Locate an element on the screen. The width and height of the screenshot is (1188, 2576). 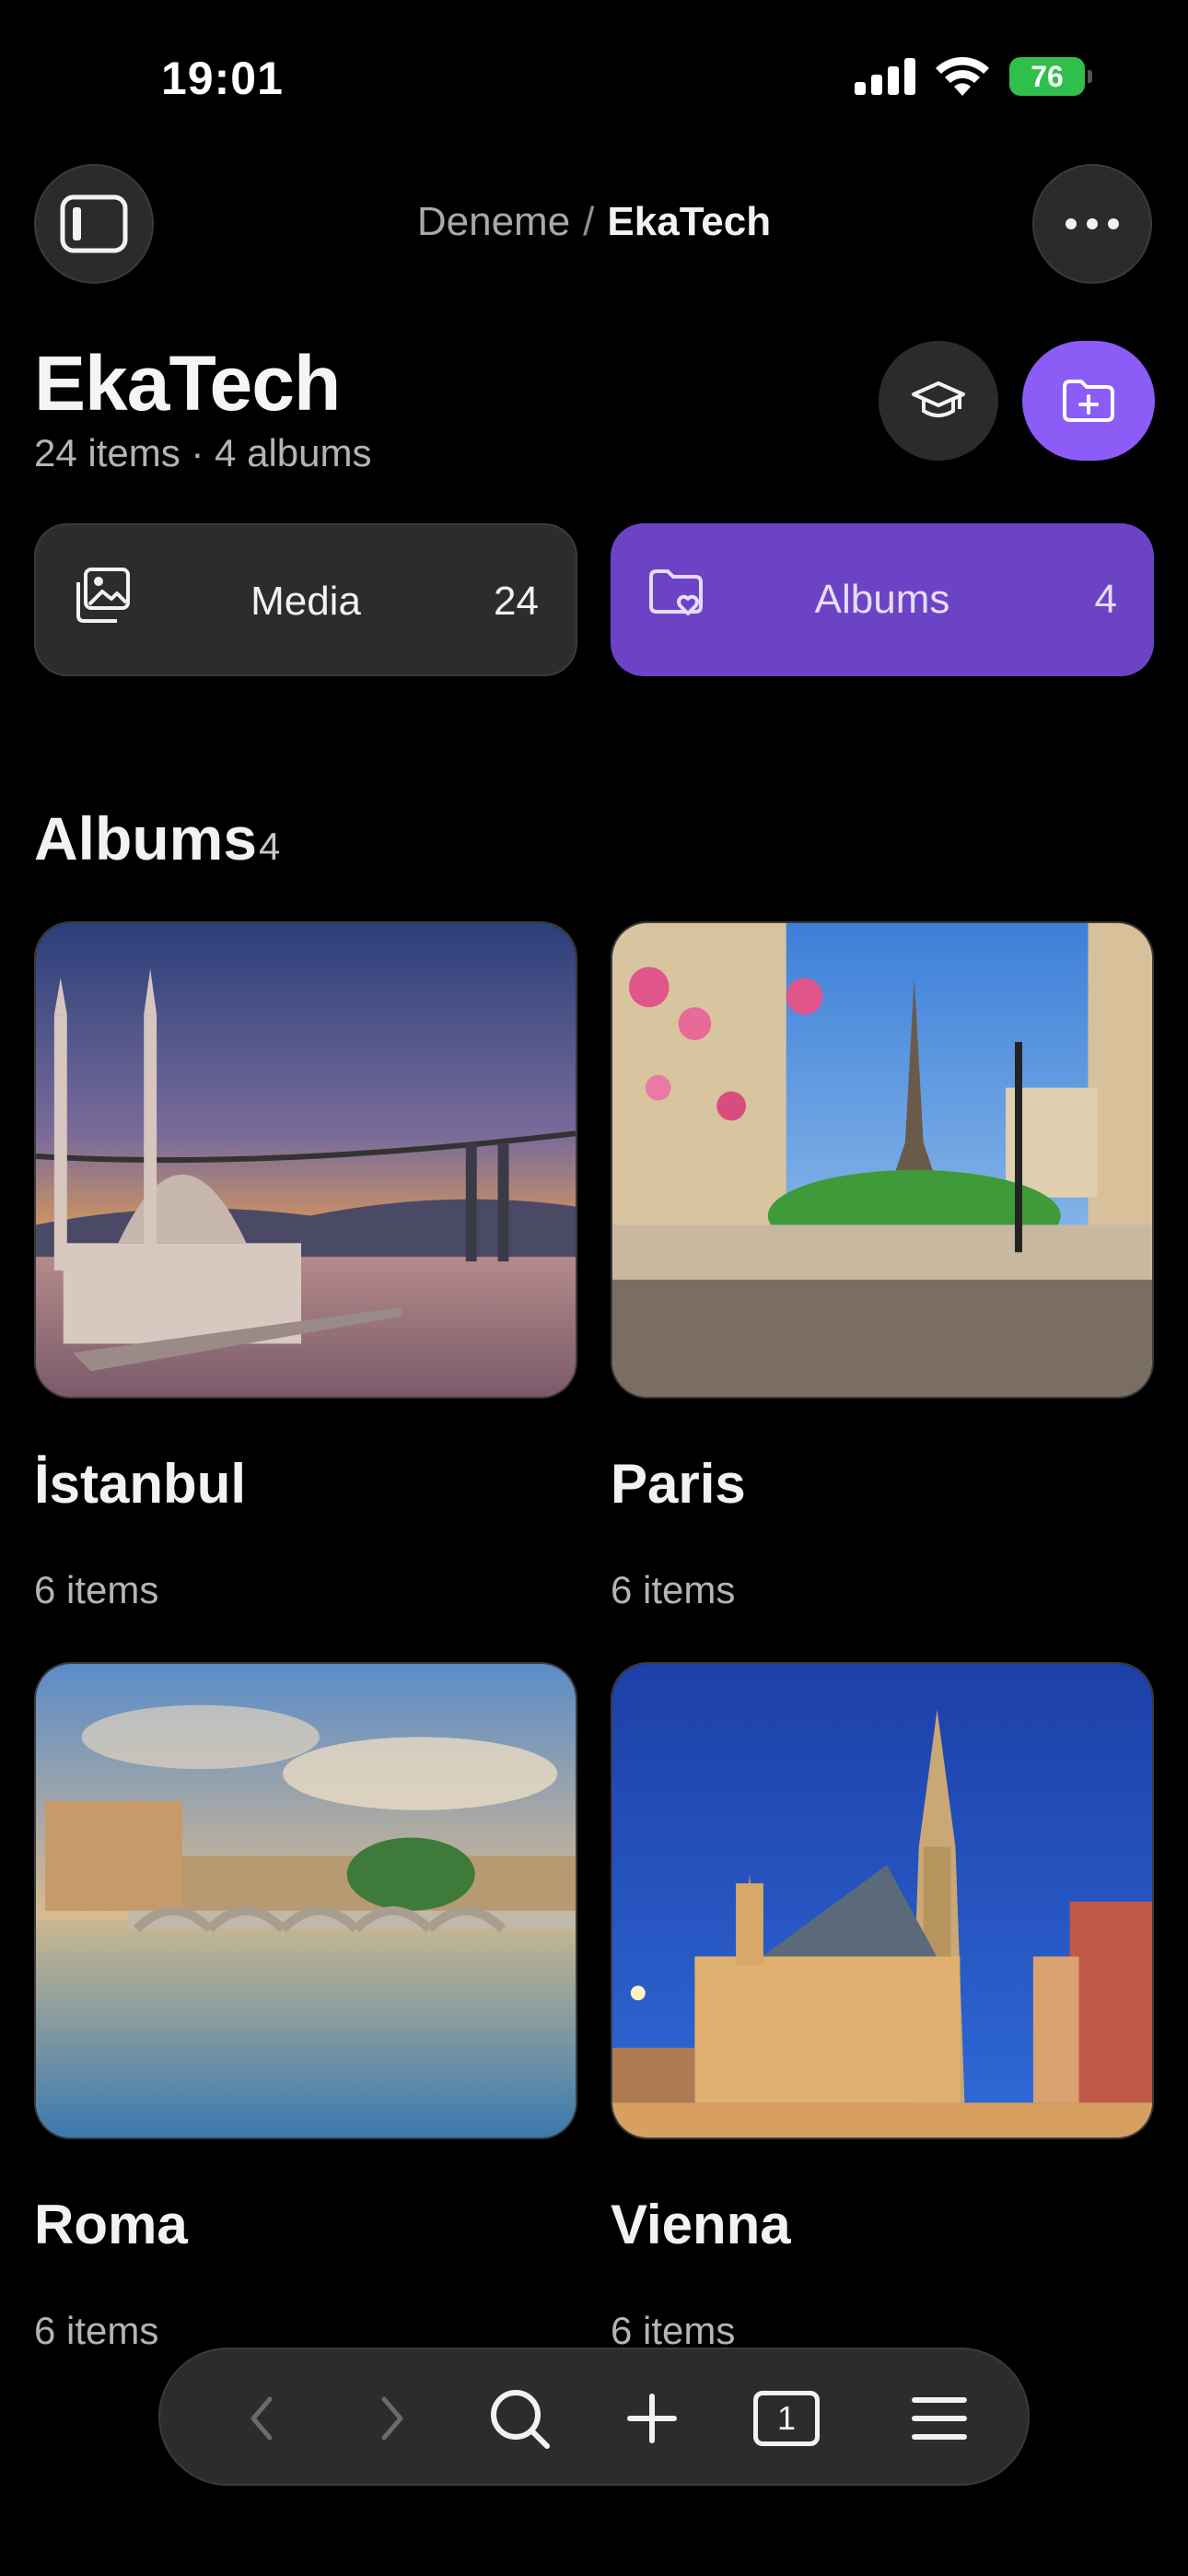
tab-media-count: 24 is located at coordinates (516, 601).